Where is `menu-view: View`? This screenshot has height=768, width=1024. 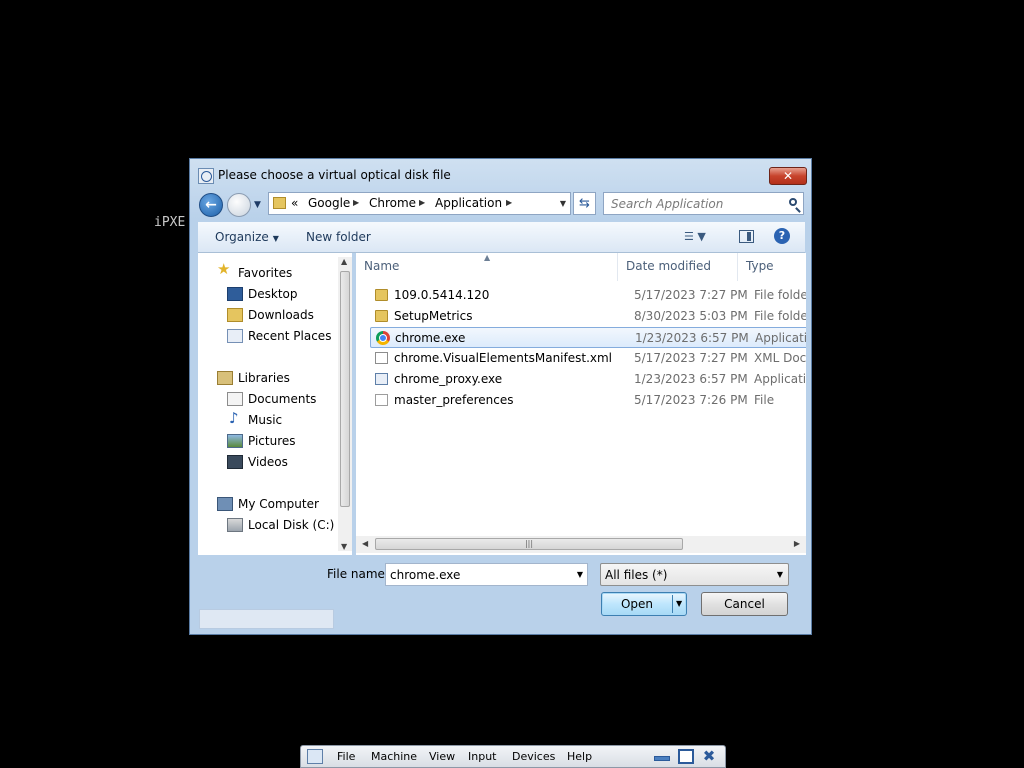
menu-view: View is located at coordinates (442, 756).